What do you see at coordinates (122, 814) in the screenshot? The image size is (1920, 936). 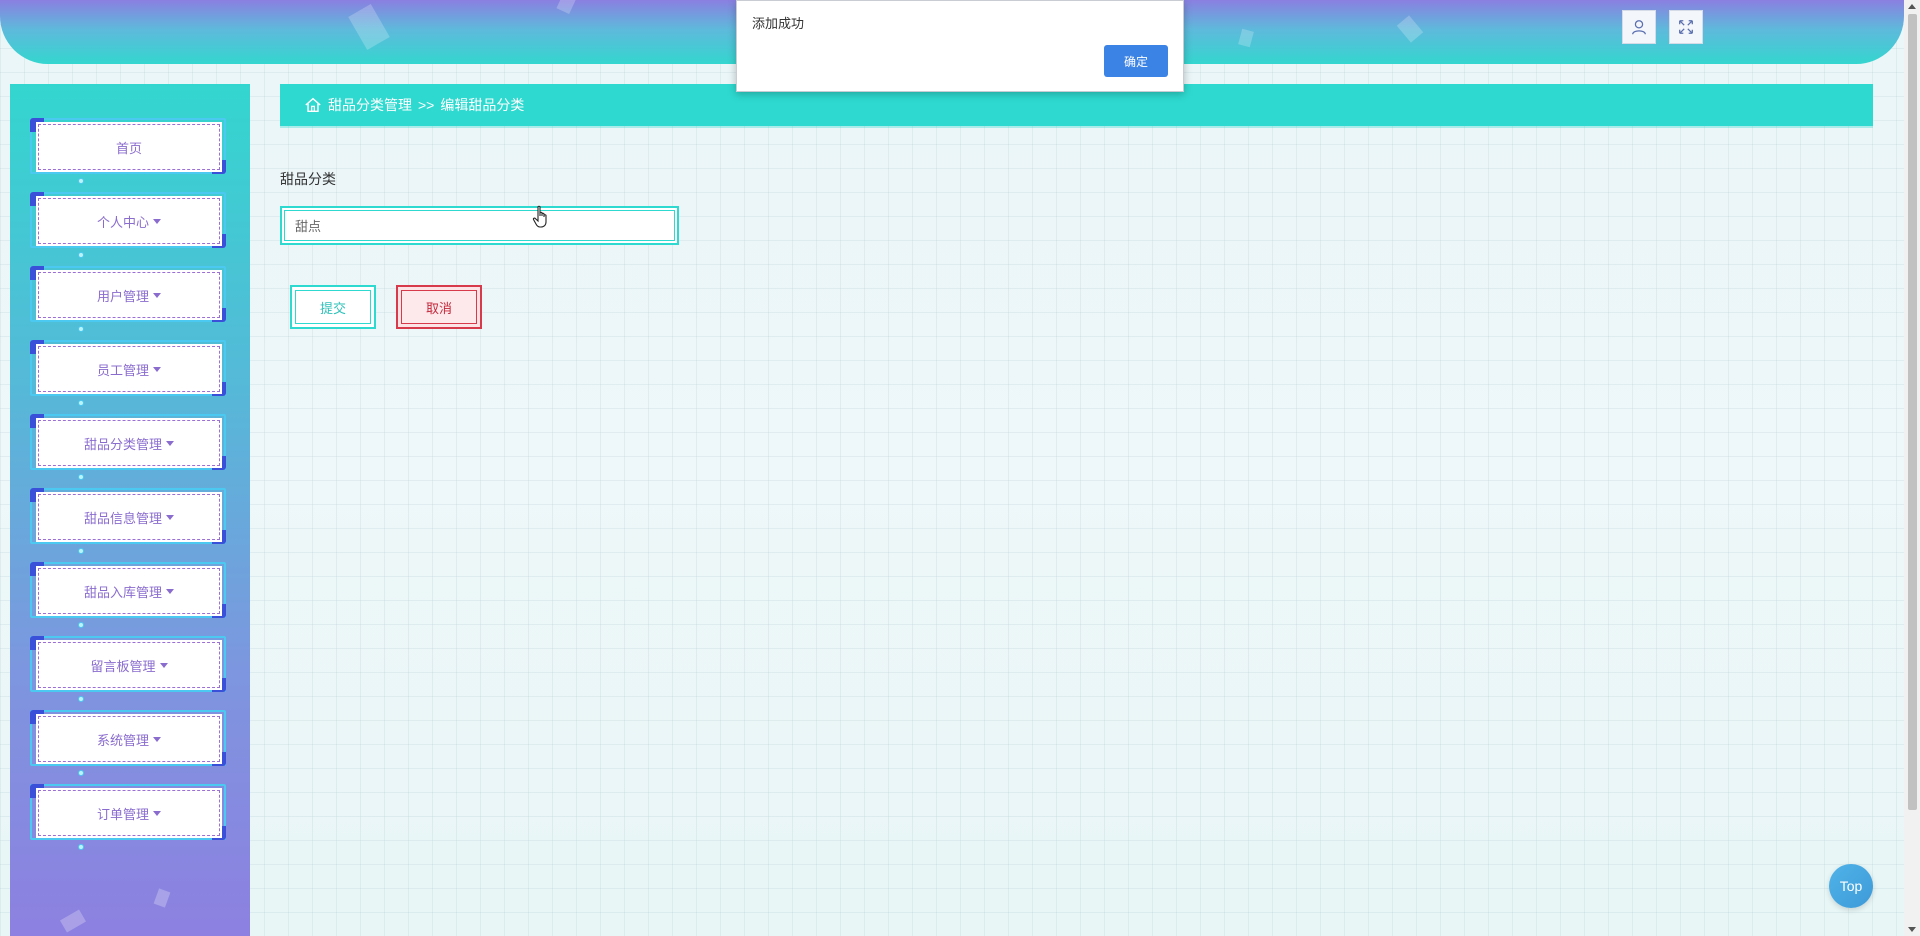 I see `sidebar-item-label: 订单管理` at bounding box center [122, 814].